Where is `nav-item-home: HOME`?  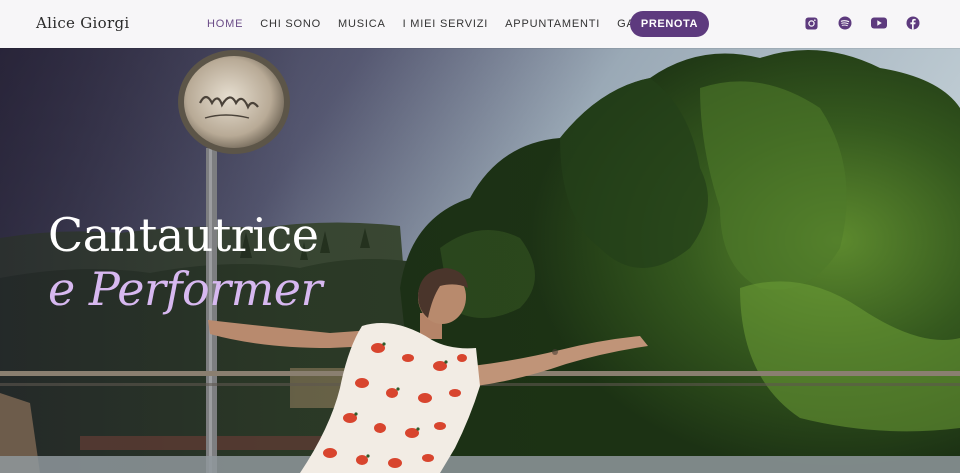
nav-item-home: HOME is located at coordinates (225, 24).